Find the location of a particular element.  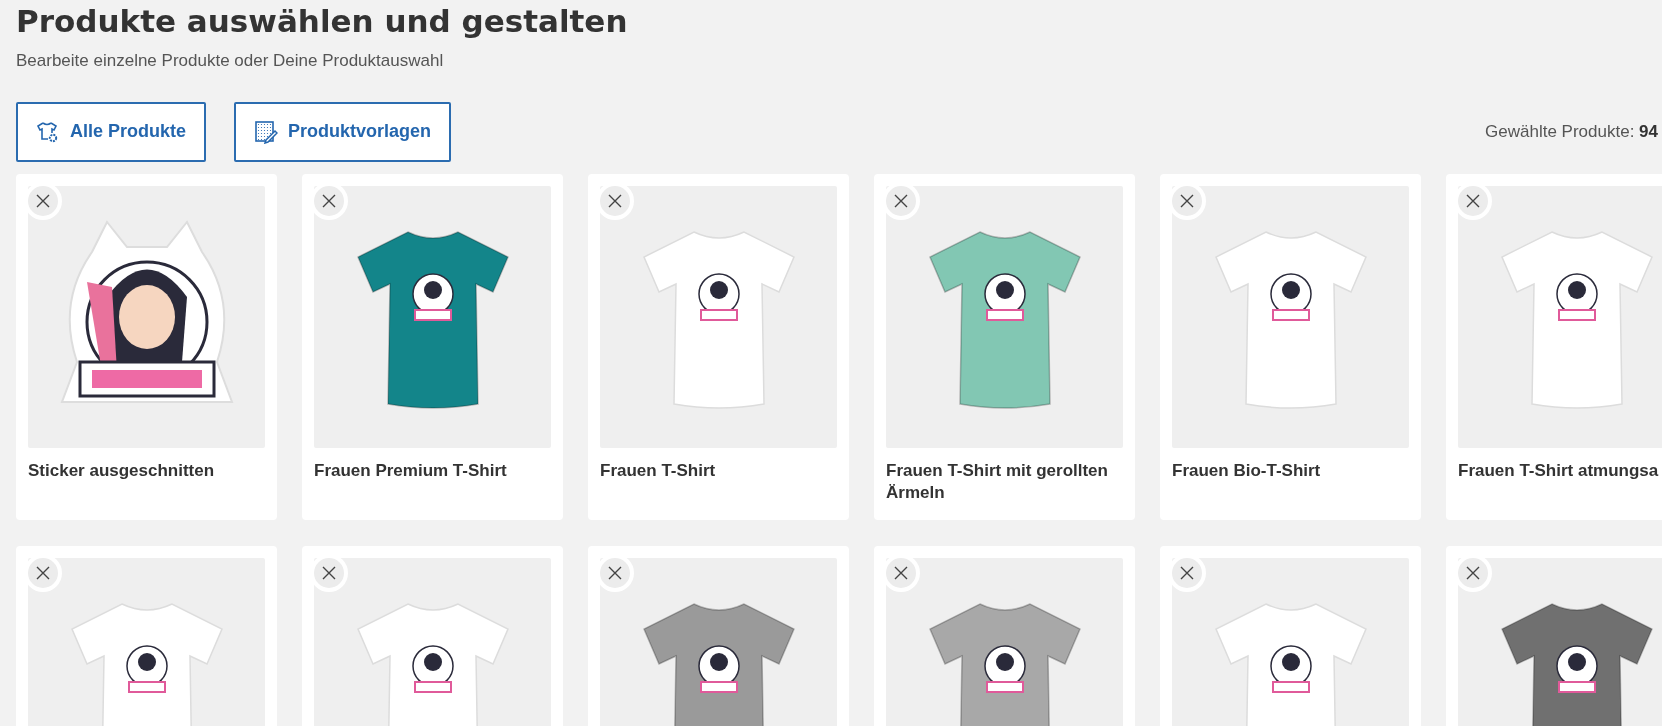

all-products-button: Alle Produkte is located at coordinates (111, 131).